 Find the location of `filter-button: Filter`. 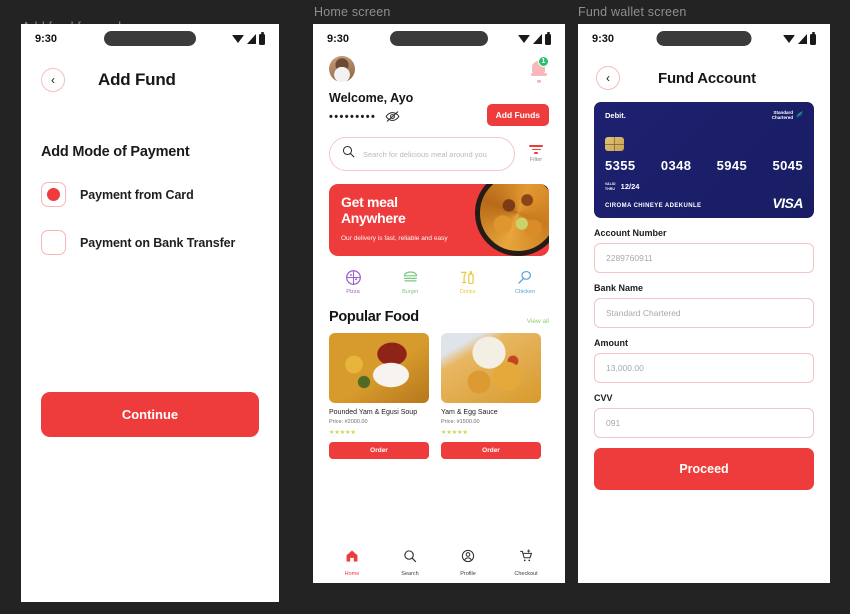

filter-button: Filter is located at coordinates (536, 154).